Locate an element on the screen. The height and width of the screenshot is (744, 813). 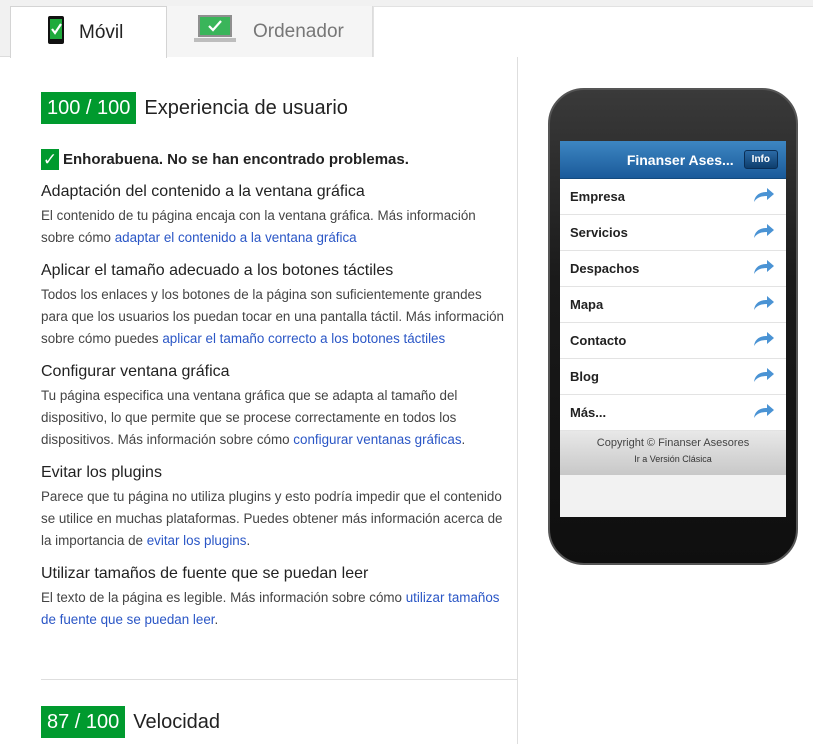
app-menu-item-label: Empresa is located at coordinates (597, 196).